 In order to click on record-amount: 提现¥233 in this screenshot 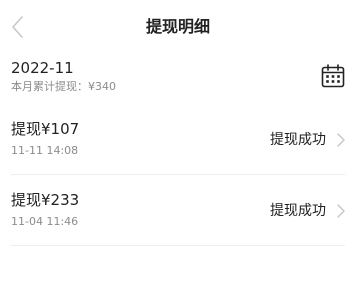, I will do `click(45, 200)`.